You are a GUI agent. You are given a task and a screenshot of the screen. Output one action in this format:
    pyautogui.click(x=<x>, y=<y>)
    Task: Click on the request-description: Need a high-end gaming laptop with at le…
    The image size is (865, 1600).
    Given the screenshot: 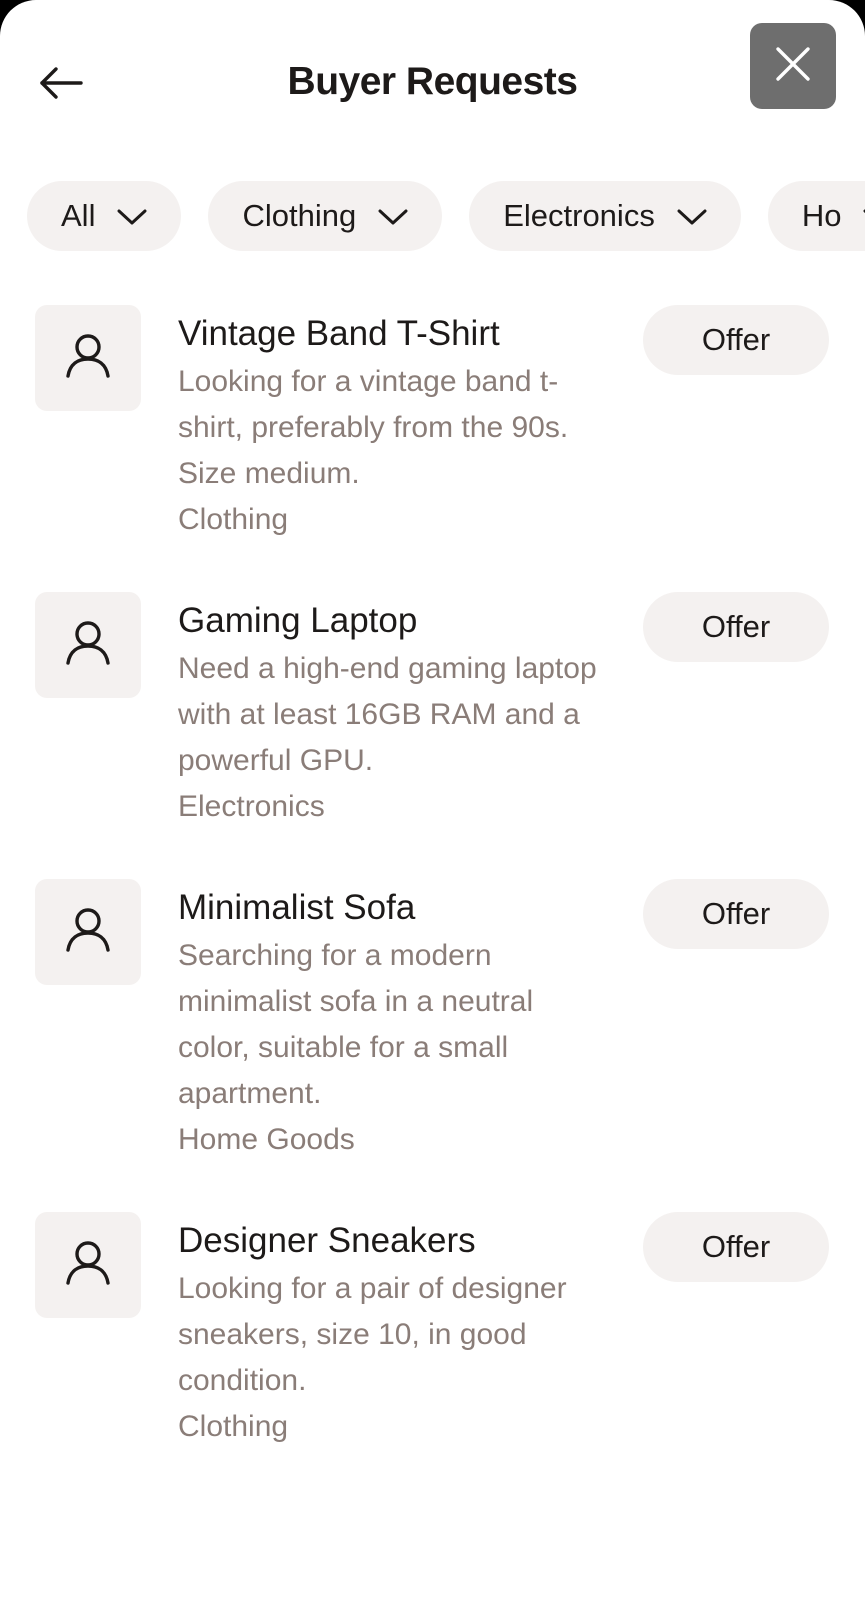 What is the action you would take?
    pyautogui.click(x=387, y=714)
    